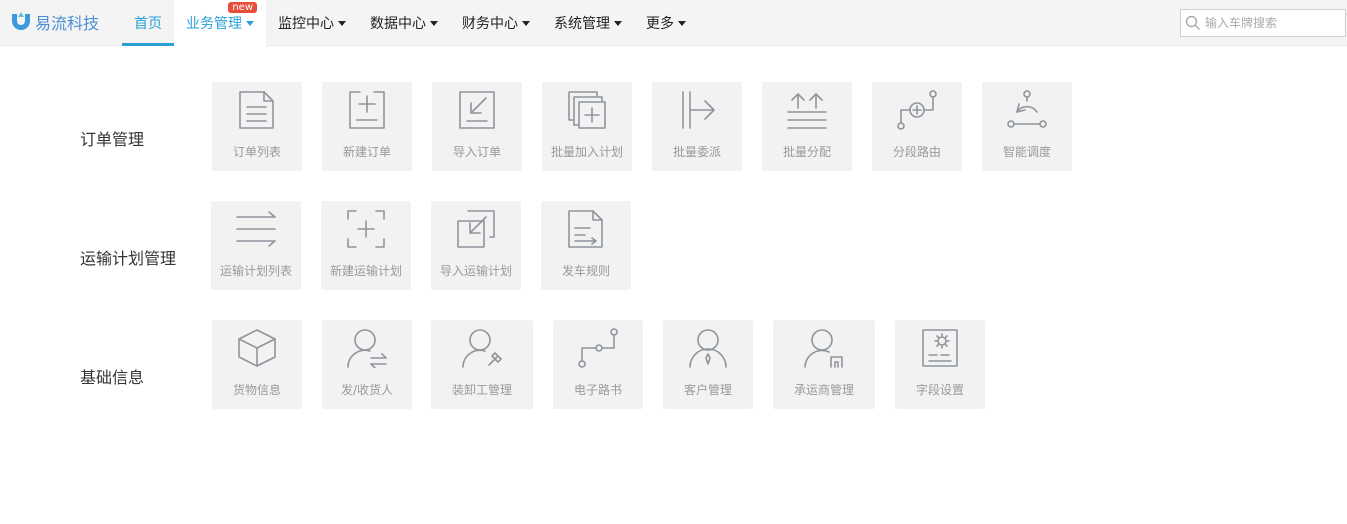 This screenshot has height=524, width=1347. I want to click on tile-batch-assign: 批量分配, so click(807, 126).